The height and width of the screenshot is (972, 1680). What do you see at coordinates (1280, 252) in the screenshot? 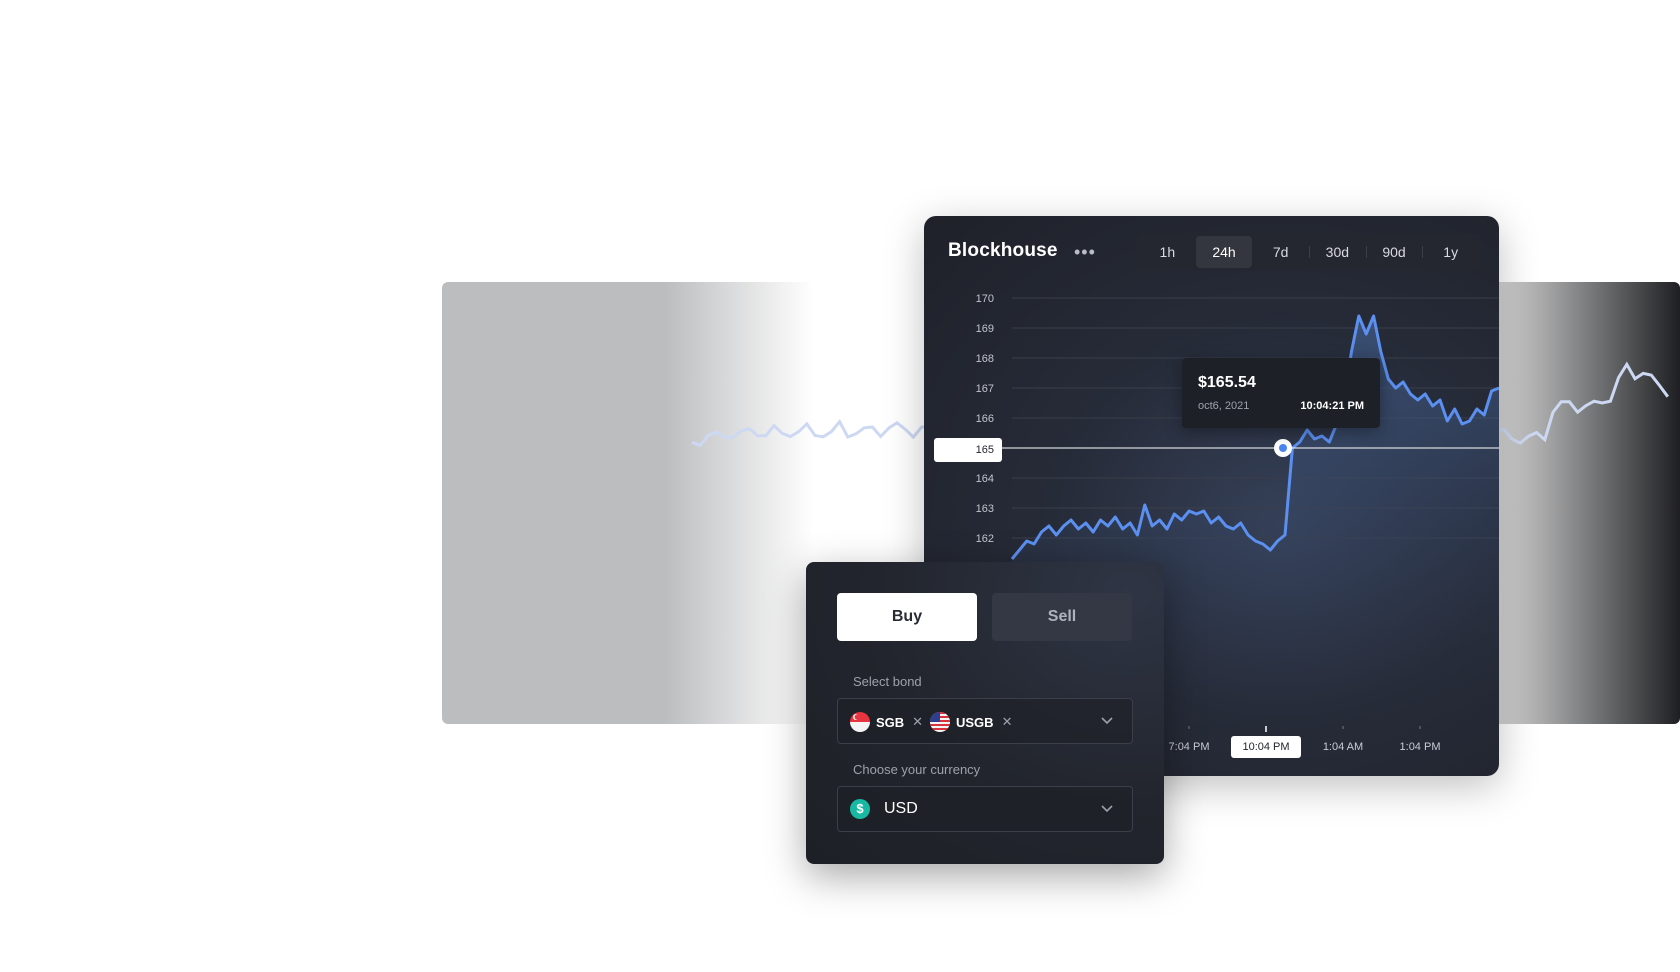
I see `tab-7d: 7d` at bounding box center [1280, 252].